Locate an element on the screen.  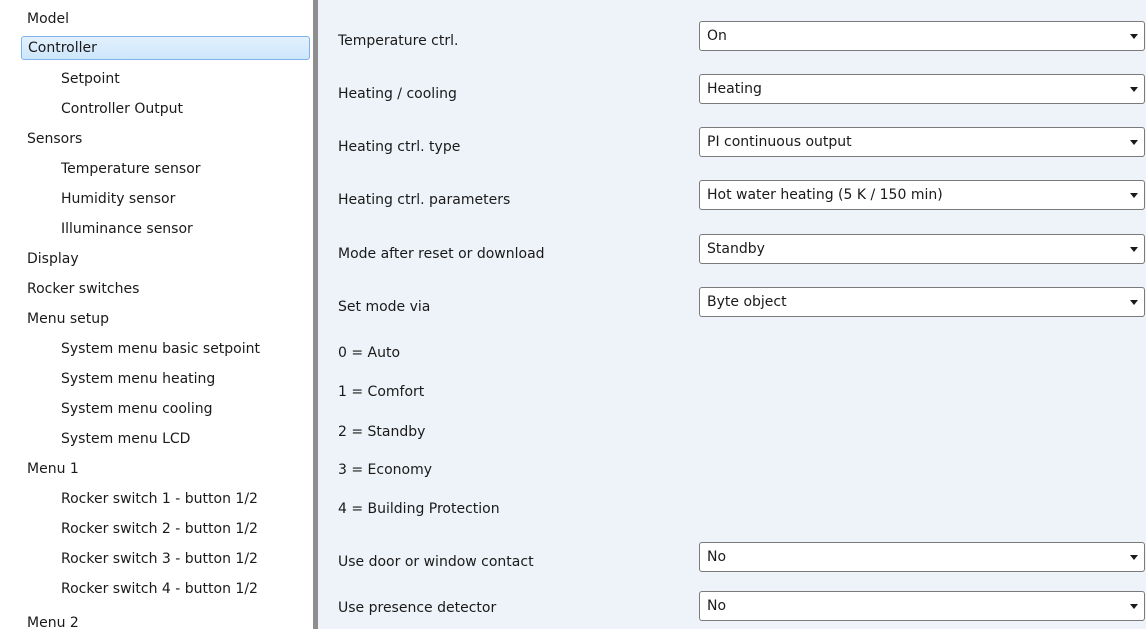
heating-cooling-value: Heating is located at coordinates (734, 89).